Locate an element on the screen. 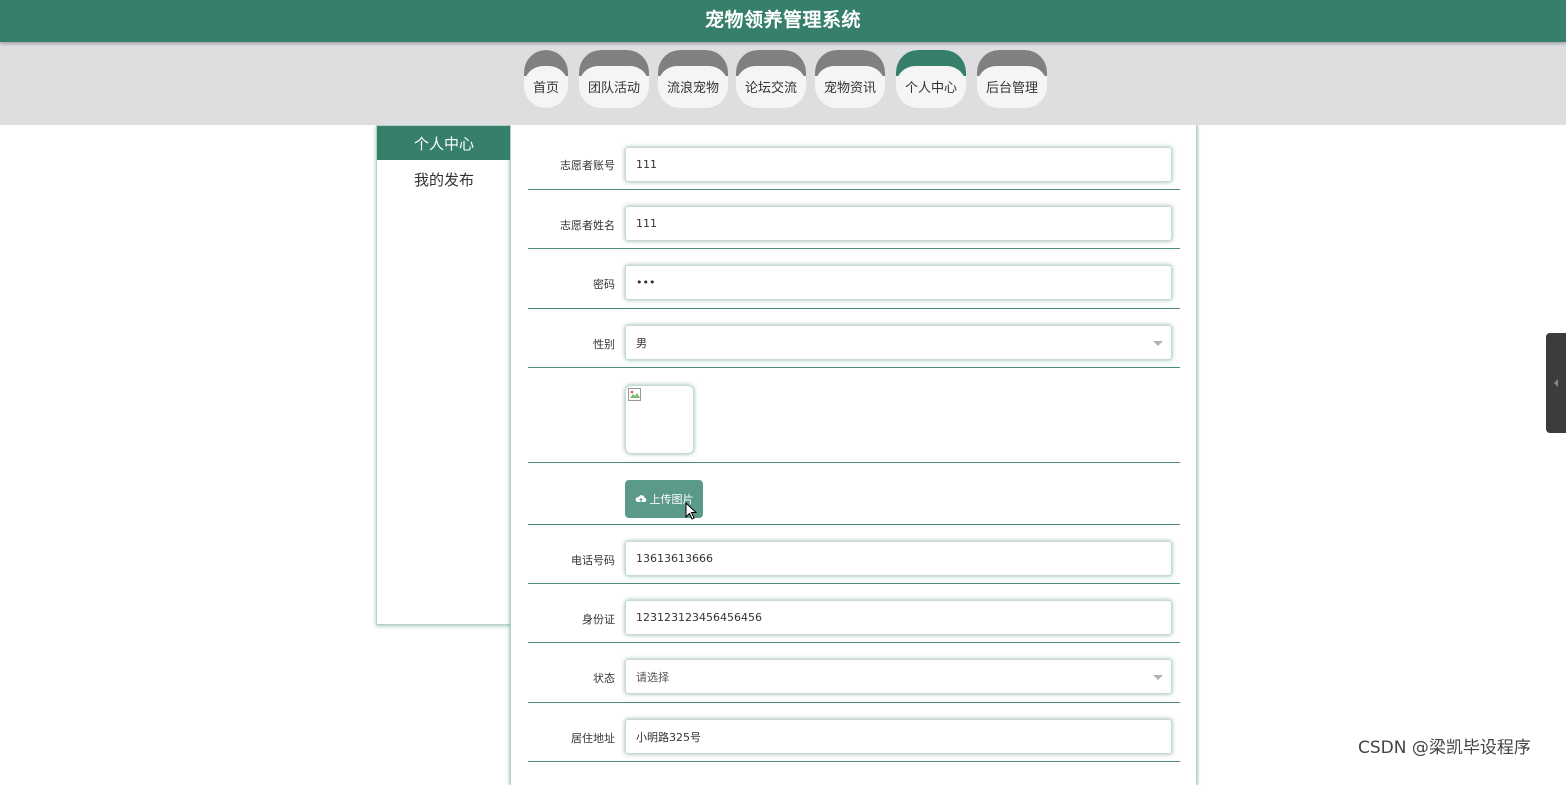 Image resolution: width=1566 pixels, height=785 pixels. nav-admin: 后台管理 is located at coordinates (1012, 79).